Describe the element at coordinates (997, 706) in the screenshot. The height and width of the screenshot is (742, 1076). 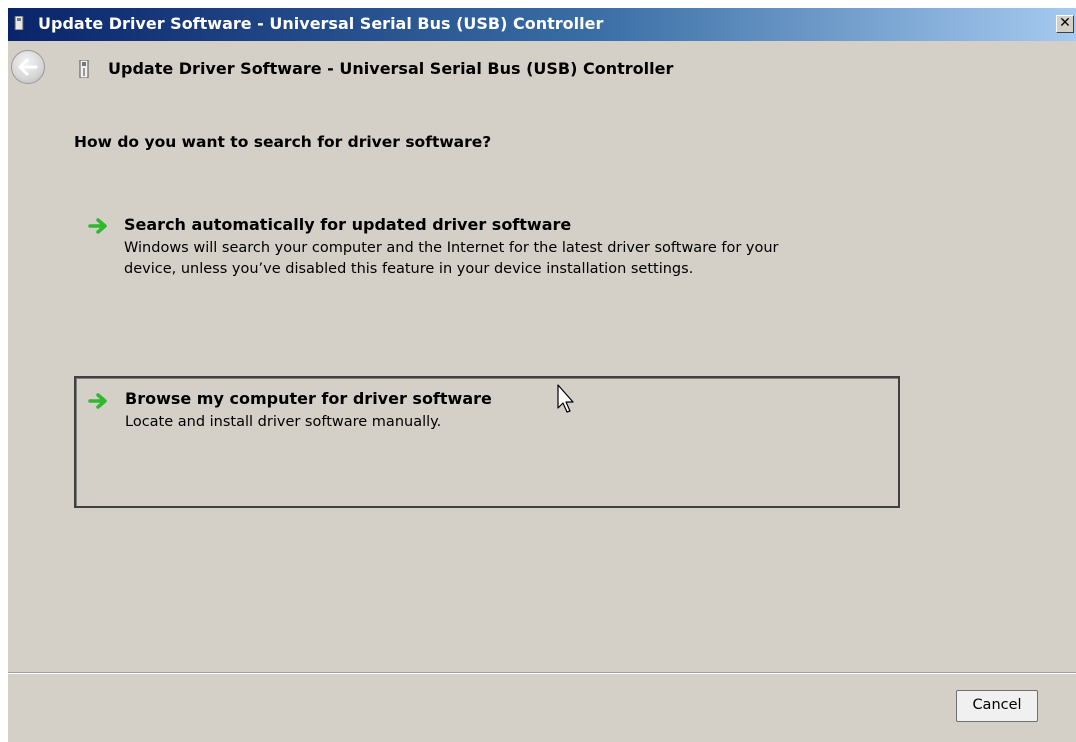
I see `cancel-button: Cancel` at that location.